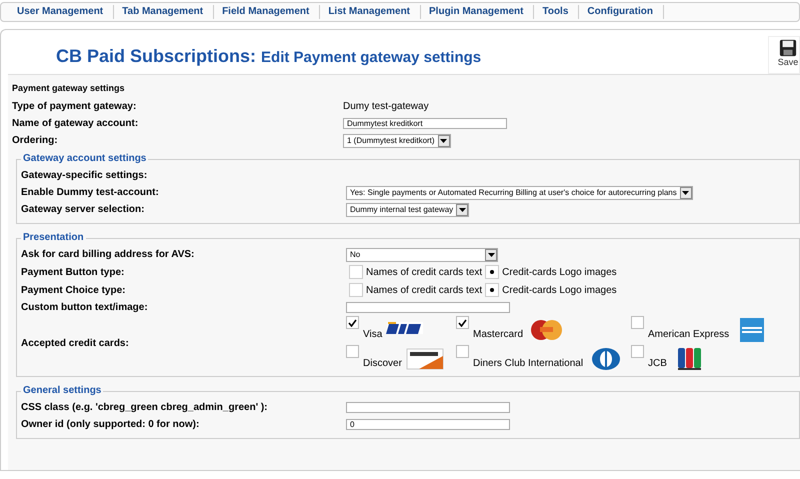  Describe the element at coordinates (425, 123) in the screenshot. I see `input-field: Dummytest kreditkort` at that location.